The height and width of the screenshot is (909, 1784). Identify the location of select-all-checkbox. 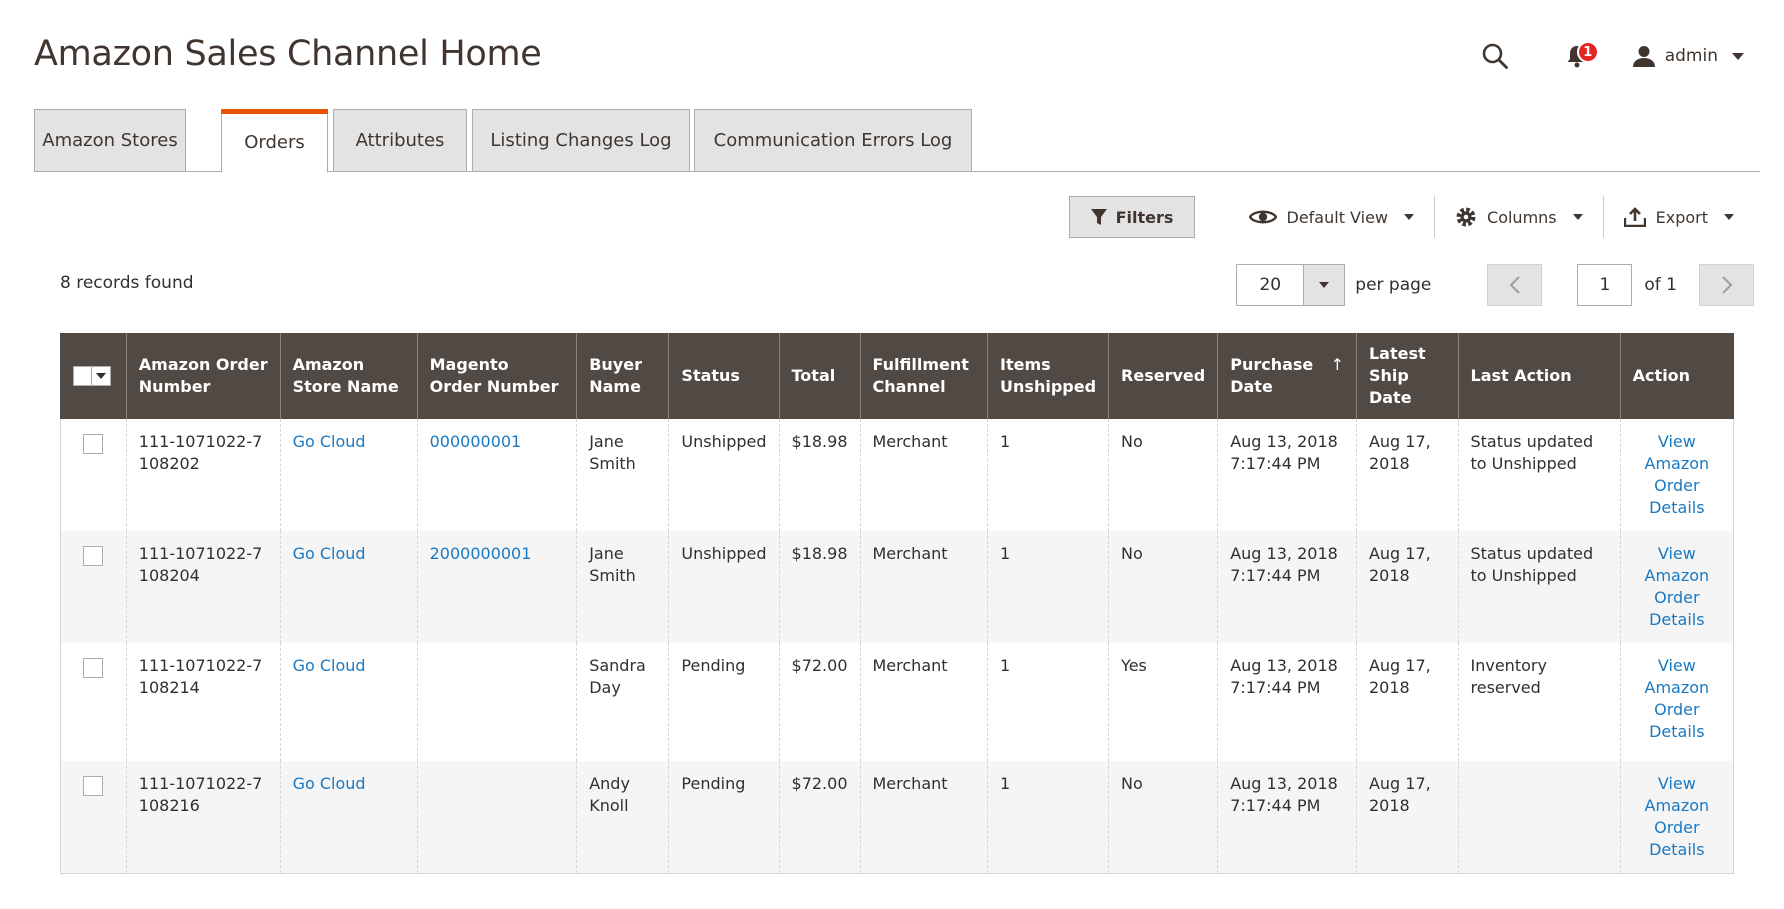
(83, 376).